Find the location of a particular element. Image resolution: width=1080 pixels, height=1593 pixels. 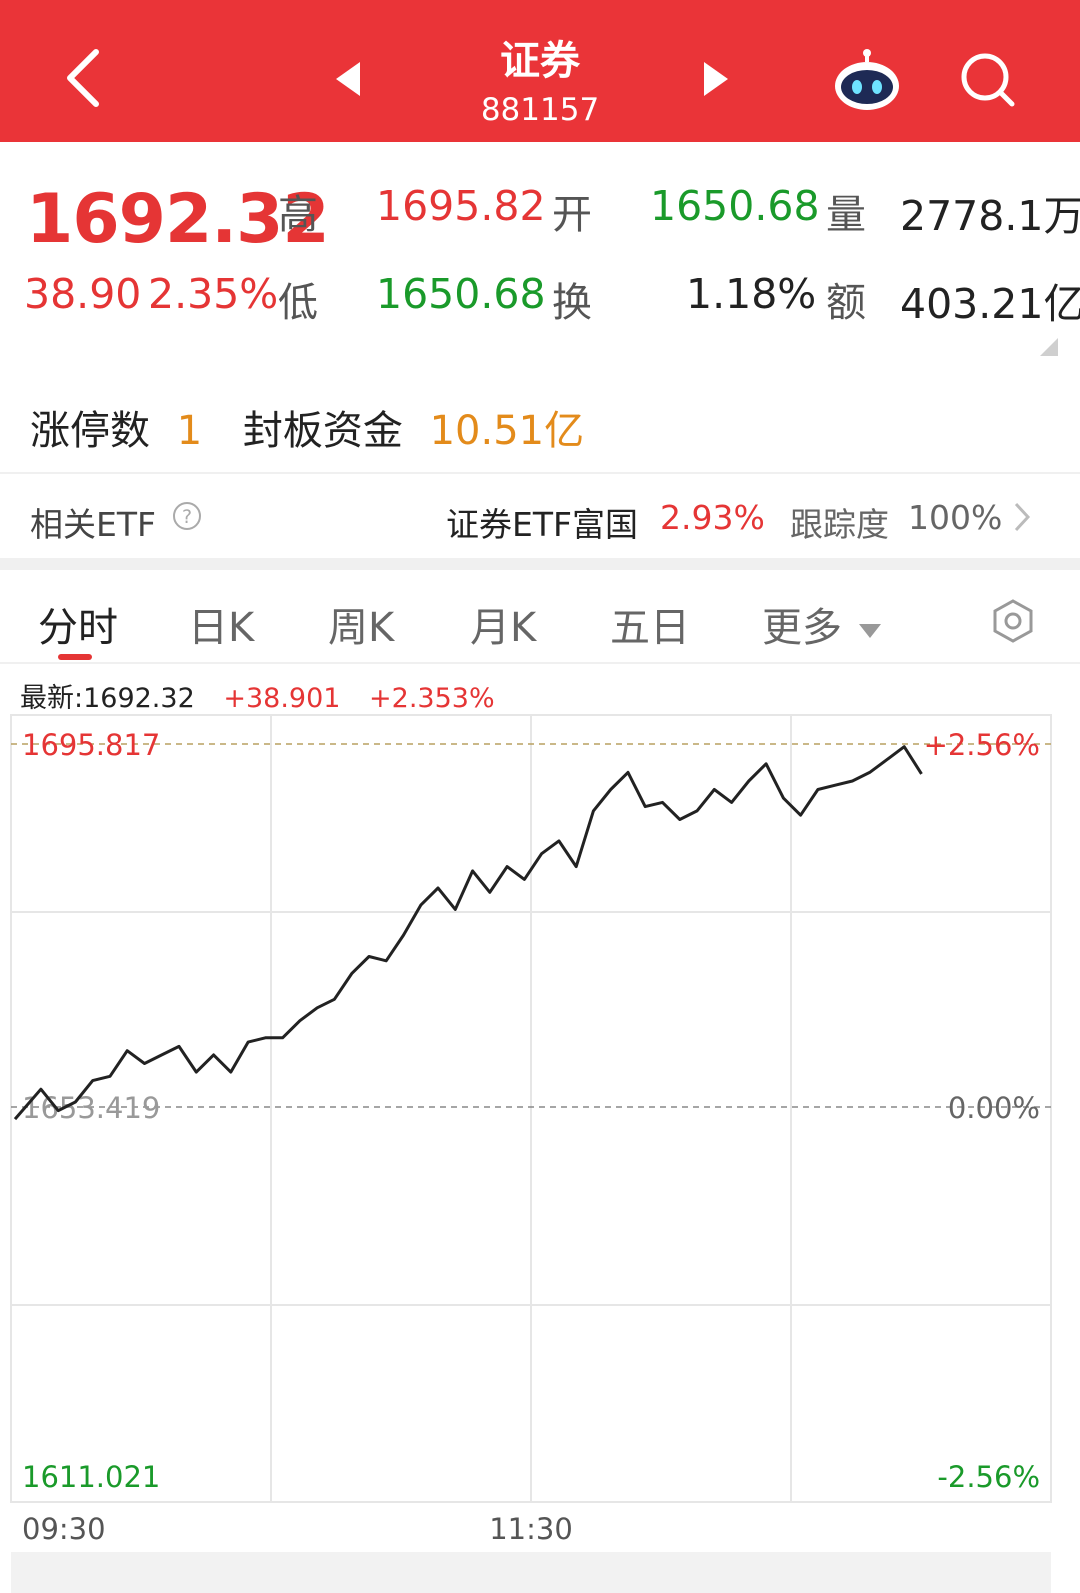

search-icon is located at coordinates (988, 80).